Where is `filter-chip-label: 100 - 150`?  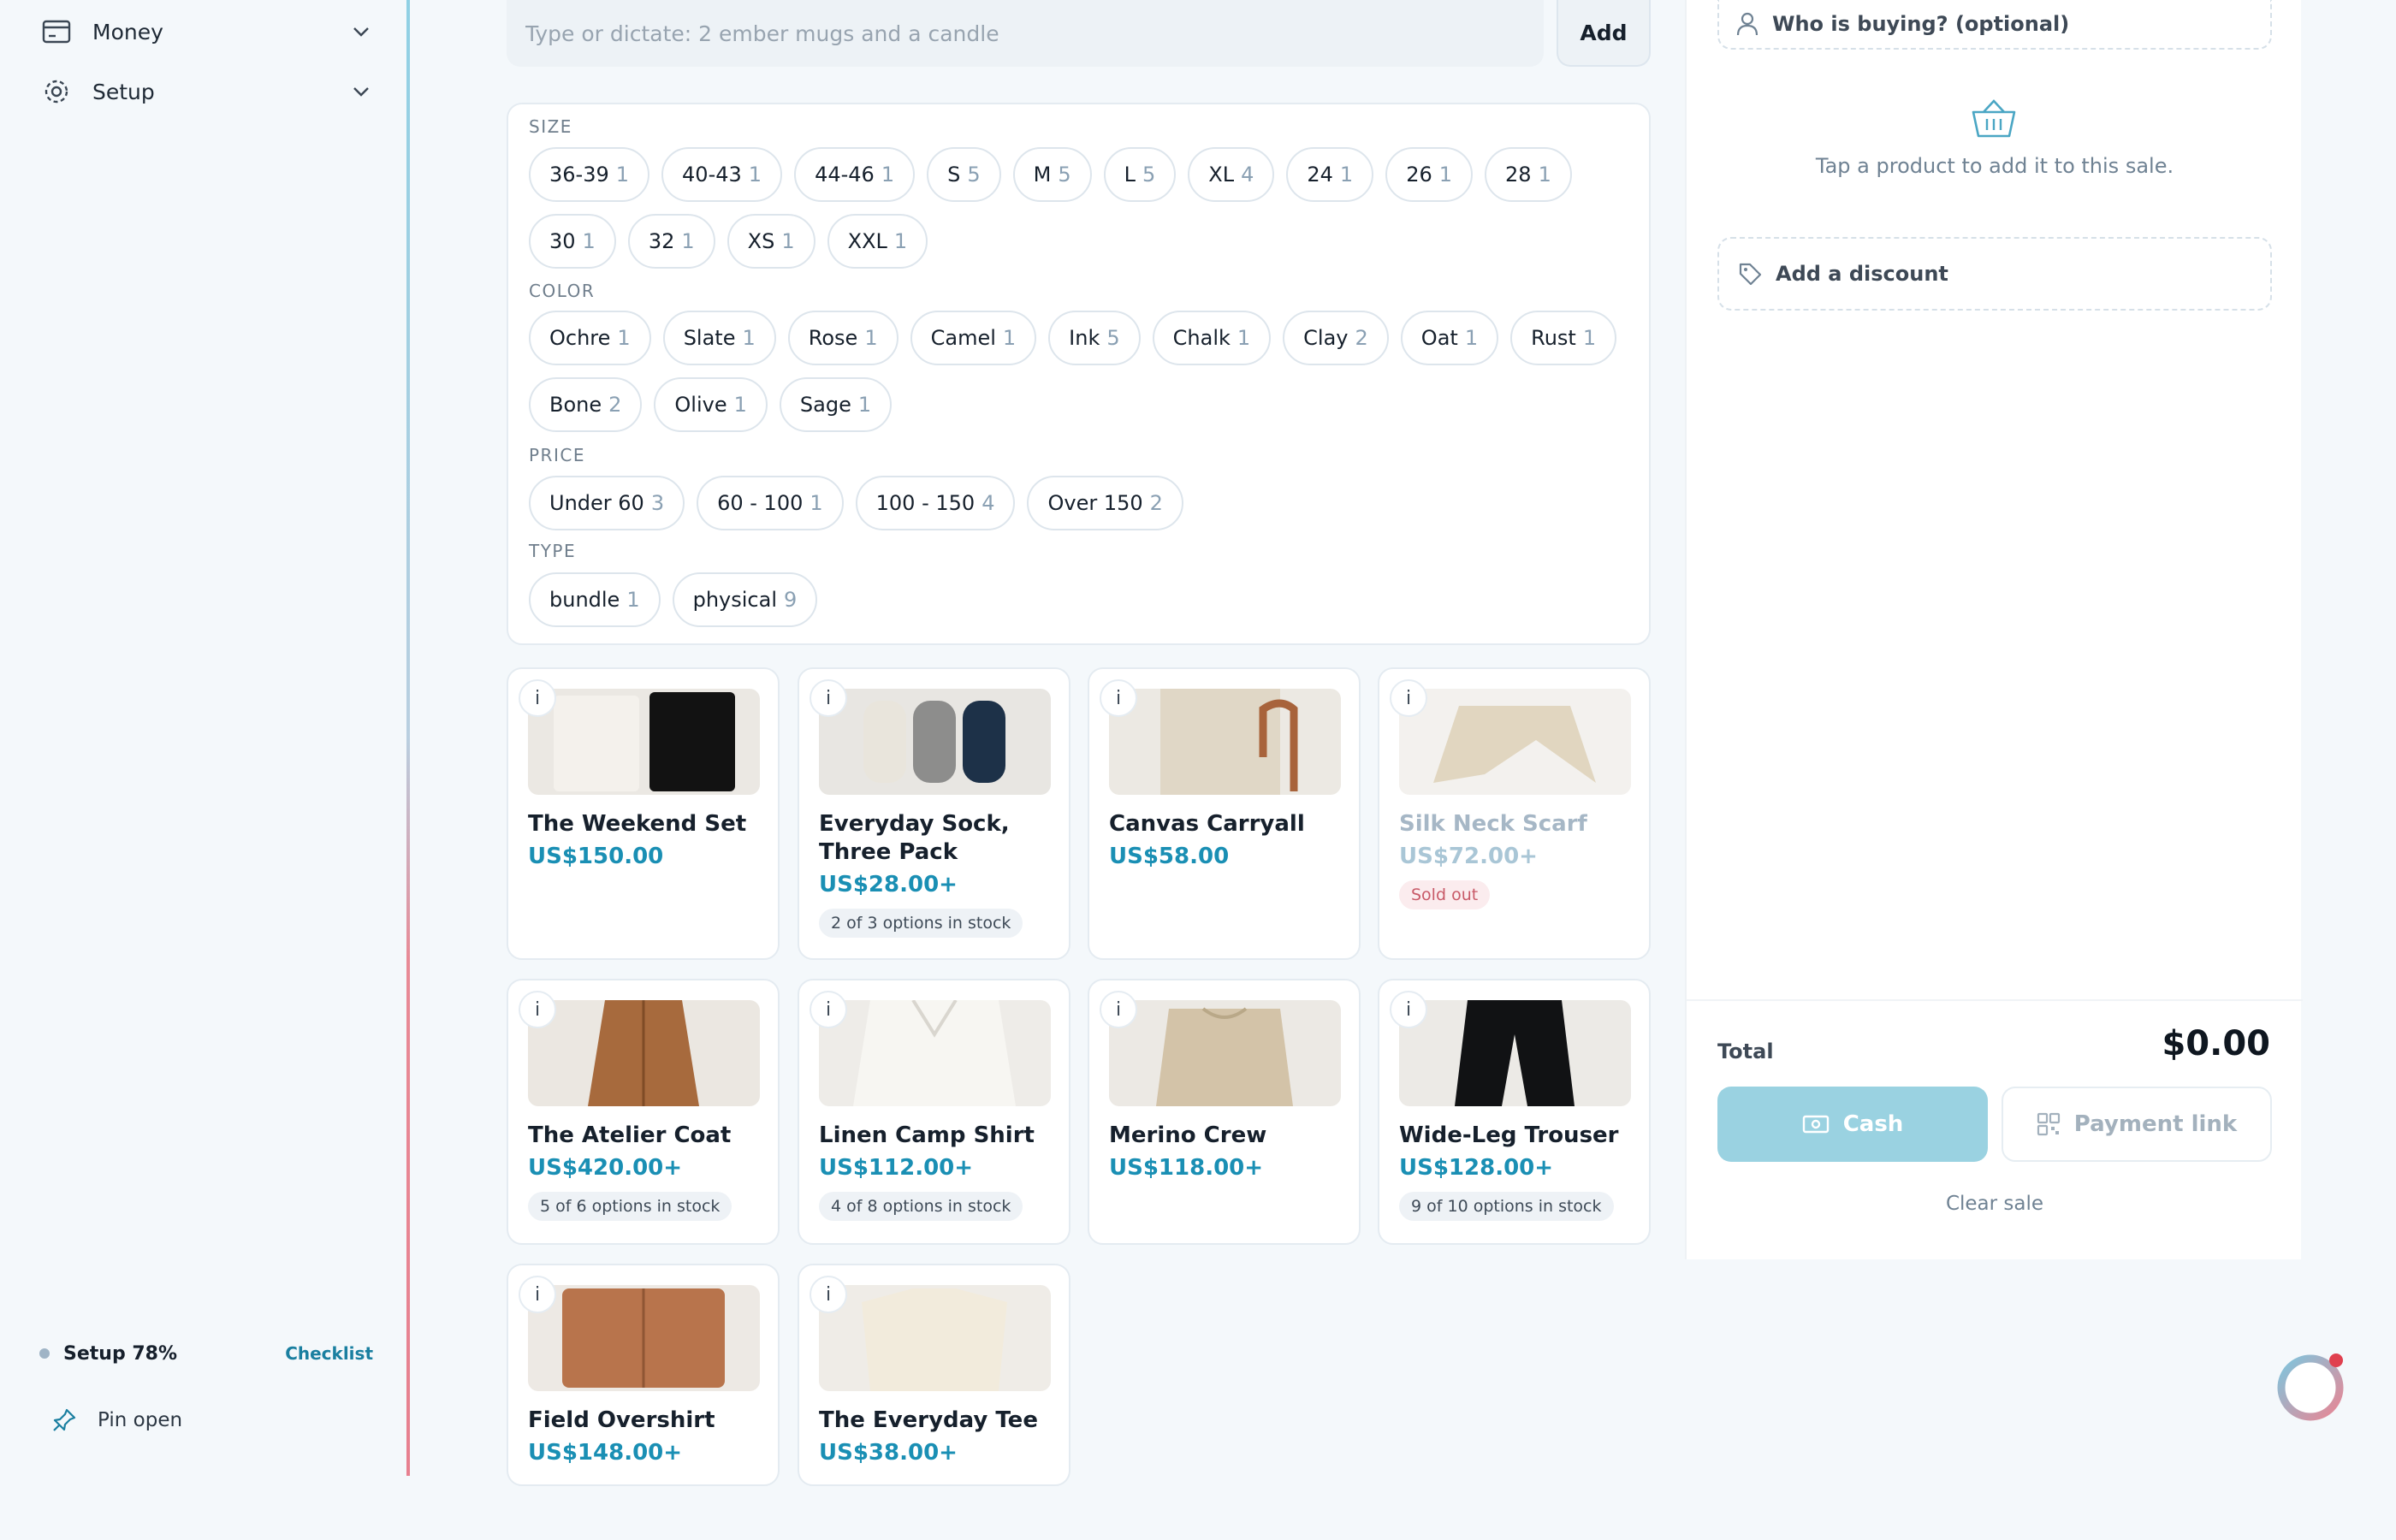 filter-chip-label: 100 - 150 is located at coordinates (925, 503).